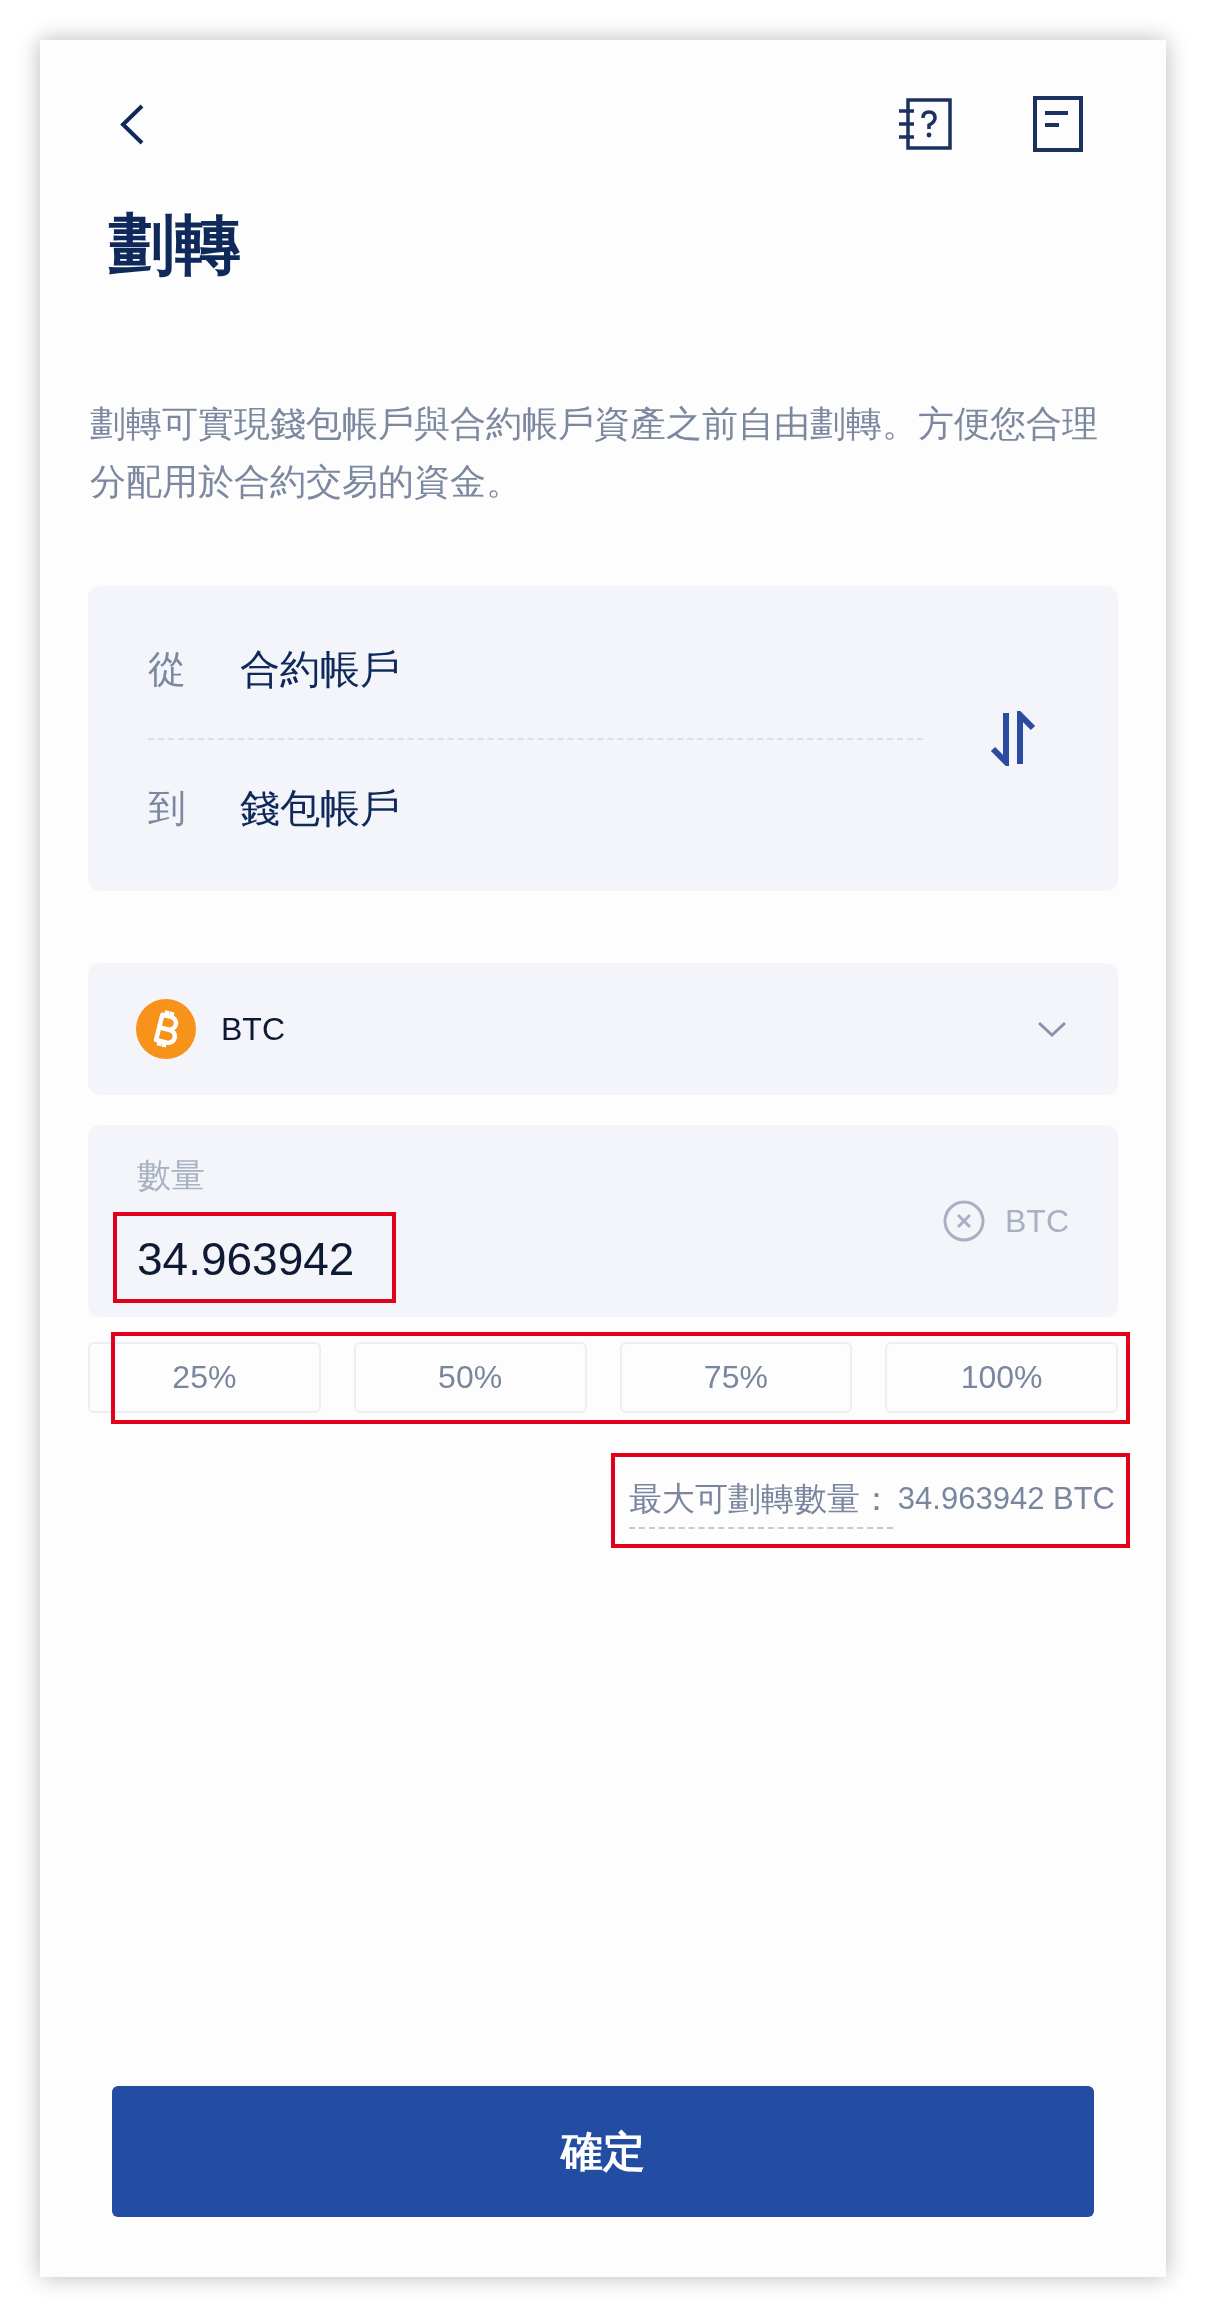 The width and height of the screenshot is (1205, 2318). What do you see at coordinates (1006, 1499) in the screenshot?
I see `max-amount-value: 34.963942 BTC` at bounding box center [1006, 1499].